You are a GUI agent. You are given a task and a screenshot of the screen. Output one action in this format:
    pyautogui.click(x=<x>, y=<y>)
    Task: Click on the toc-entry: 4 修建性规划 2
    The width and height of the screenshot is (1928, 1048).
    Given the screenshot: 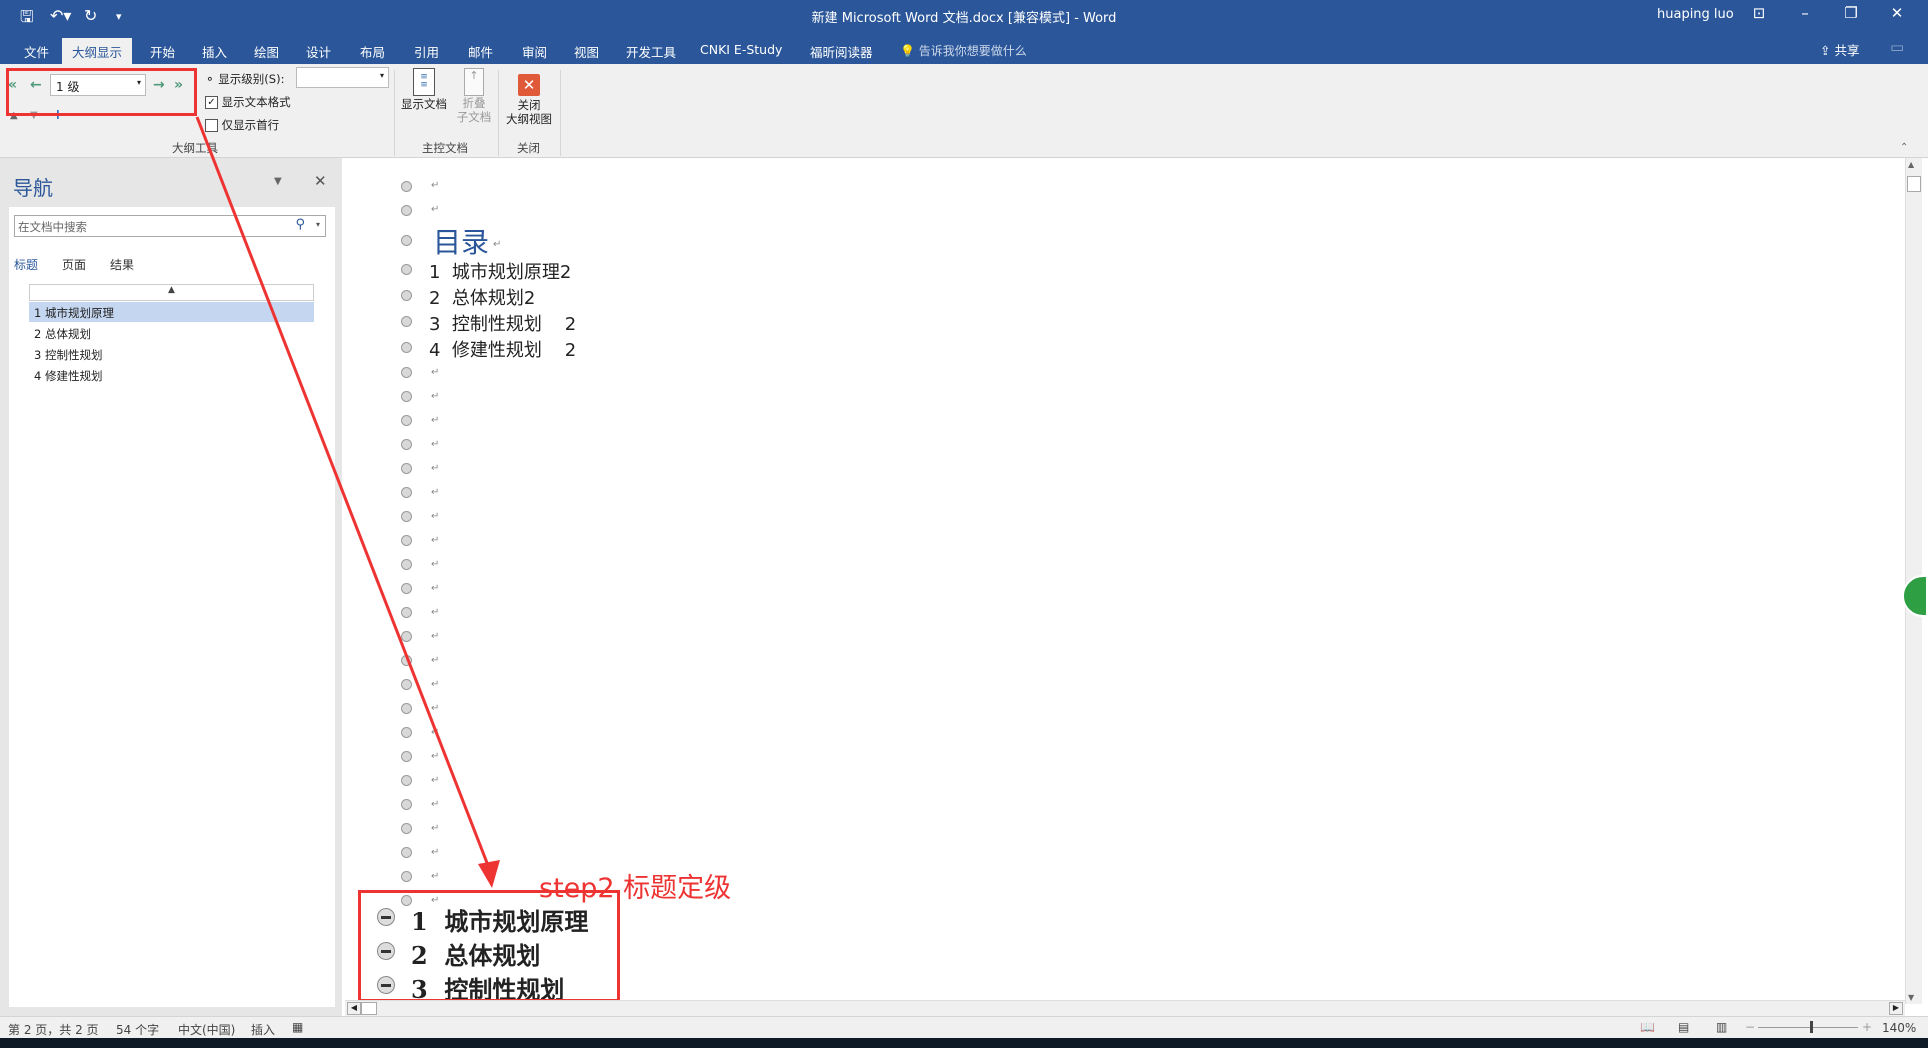 What is the action you would take?
    pyautogui.click(x=502, y=349)
    